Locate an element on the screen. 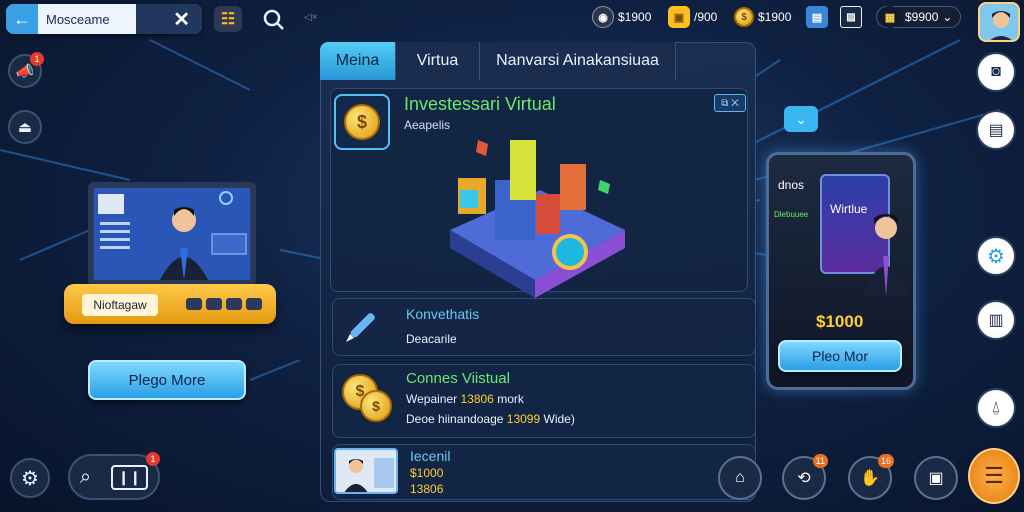 This screenshot has width=1024, height=512. document-thumbnail is located at coordinates (366, 471).